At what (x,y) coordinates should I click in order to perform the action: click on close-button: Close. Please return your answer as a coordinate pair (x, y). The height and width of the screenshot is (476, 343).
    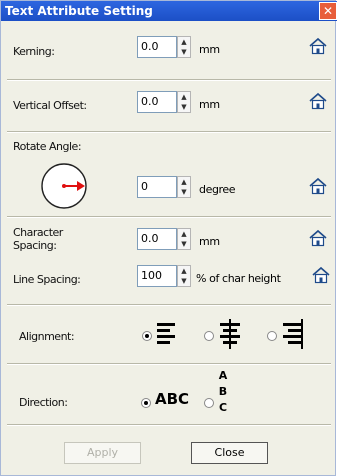
    Looking at the image, I should click on (229, 453).